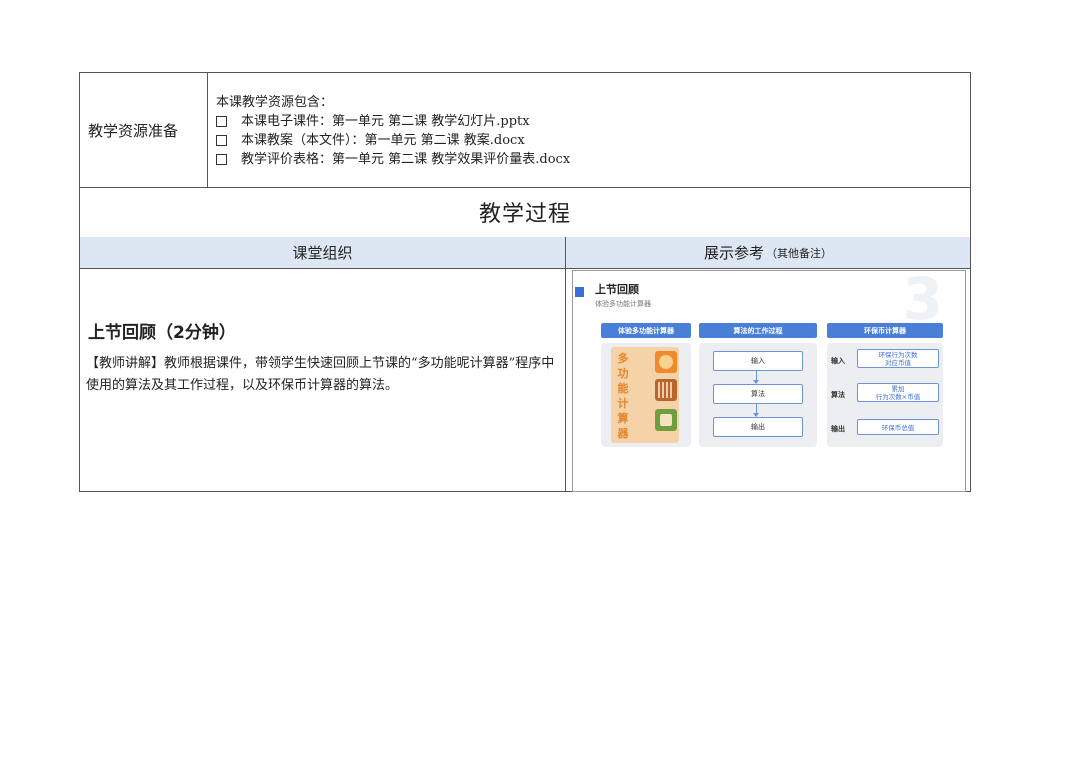 The width and height of the screenshot is (1080, 763). I want to click on slide-subtitle: 体验多功能计算器, so click(623, 304).